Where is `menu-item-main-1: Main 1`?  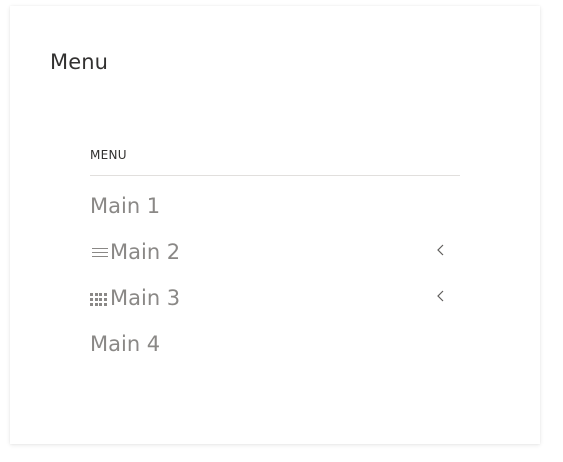 menu-item-main-1: Main 1 is located at coordinates (275, 206).